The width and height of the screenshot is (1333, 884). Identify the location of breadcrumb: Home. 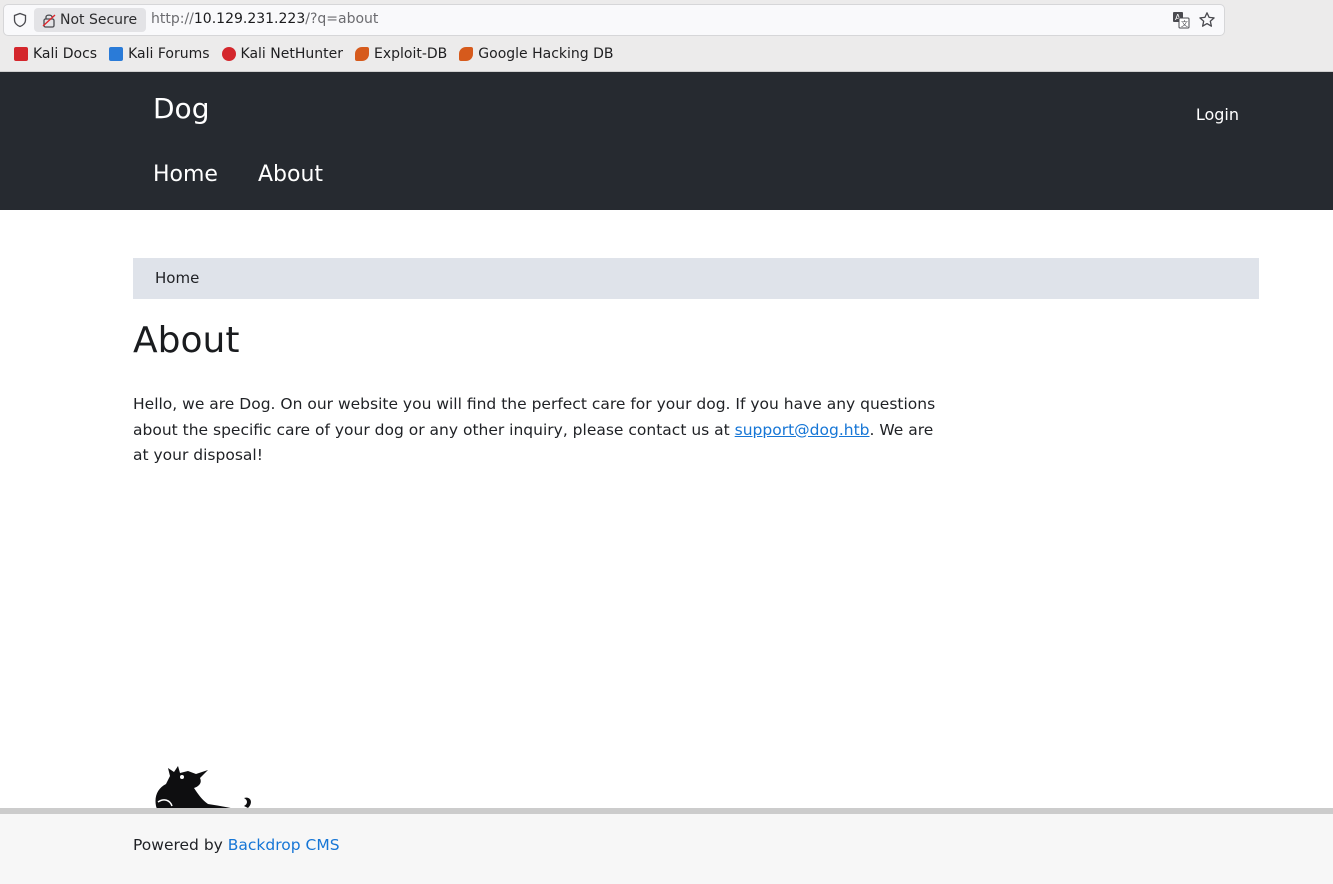
(696, 278).